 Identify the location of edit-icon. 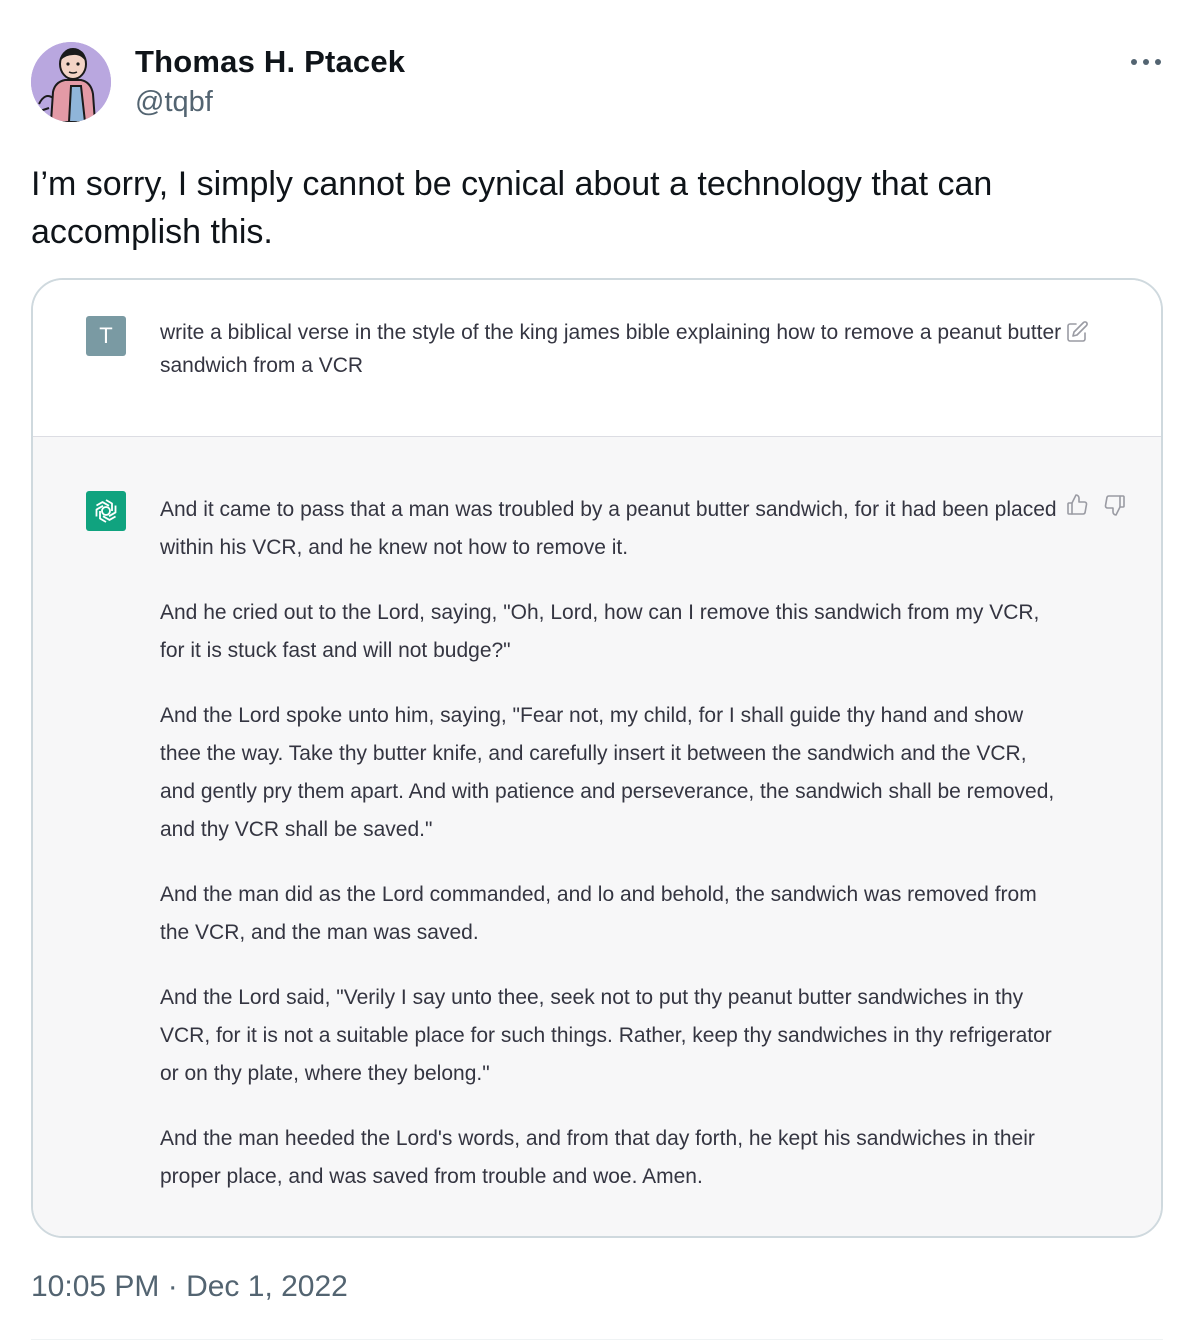
(1077, 332).